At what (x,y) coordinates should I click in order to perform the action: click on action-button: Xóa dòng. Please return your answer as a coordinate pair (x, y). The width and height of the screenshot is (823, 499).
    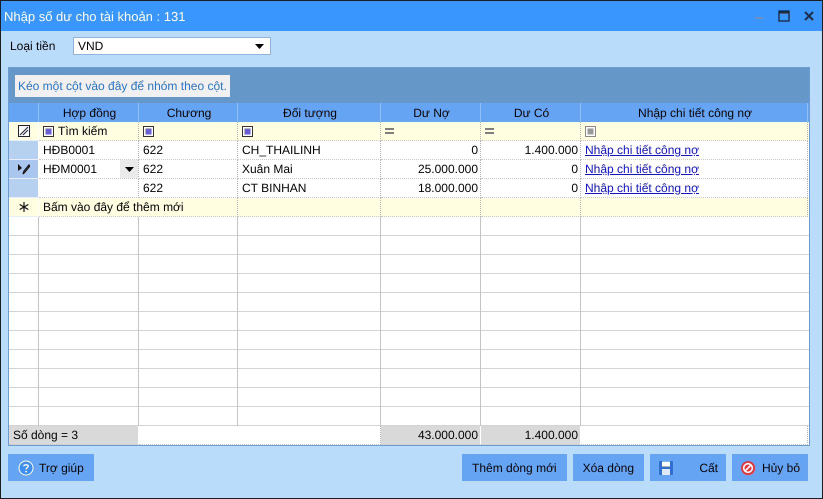
    Looking at the image, I should click on (608, 467).